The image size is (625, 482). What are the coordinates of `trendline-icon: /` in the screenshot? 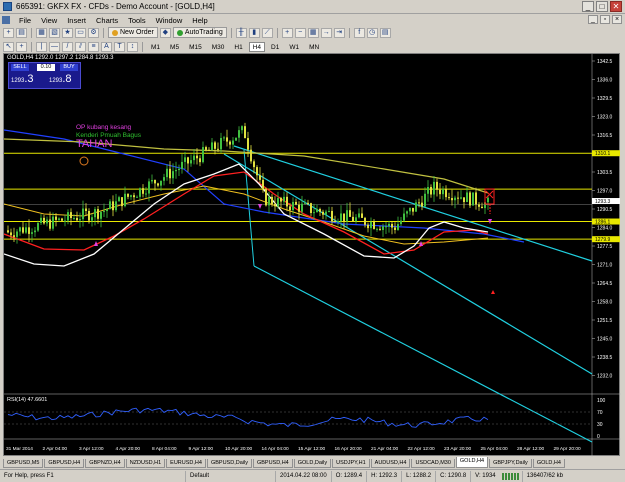 It's located at (67, 46).